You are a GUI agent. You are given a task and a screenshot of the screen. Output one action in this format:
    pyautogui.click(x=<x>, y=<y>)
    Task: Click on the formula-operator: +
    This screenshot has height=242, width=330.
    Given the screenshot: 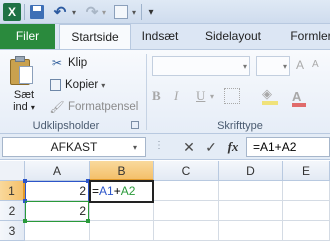 What is the action you would take?
    pyautogui.click(x=117, y=191)
    